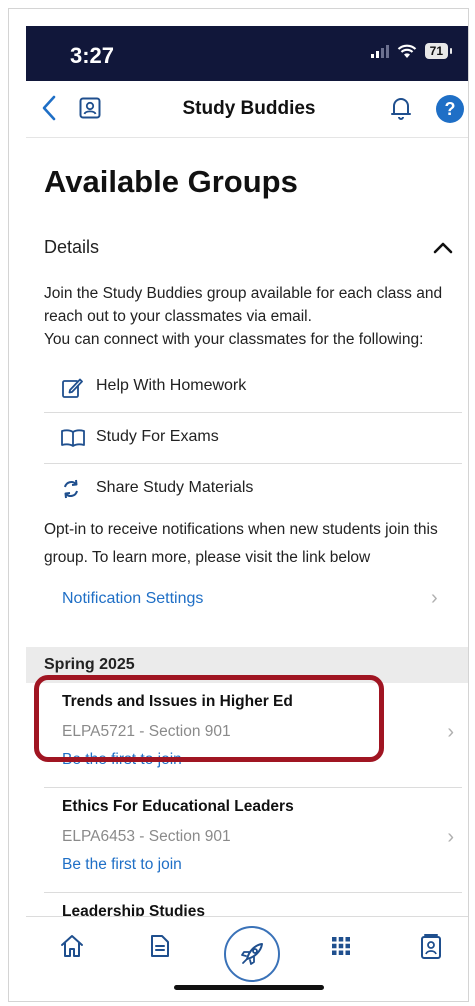 The height and width of the screenshot is (1006, 475). I want to click on feature-label: Help With Homework, so click(171, 385).